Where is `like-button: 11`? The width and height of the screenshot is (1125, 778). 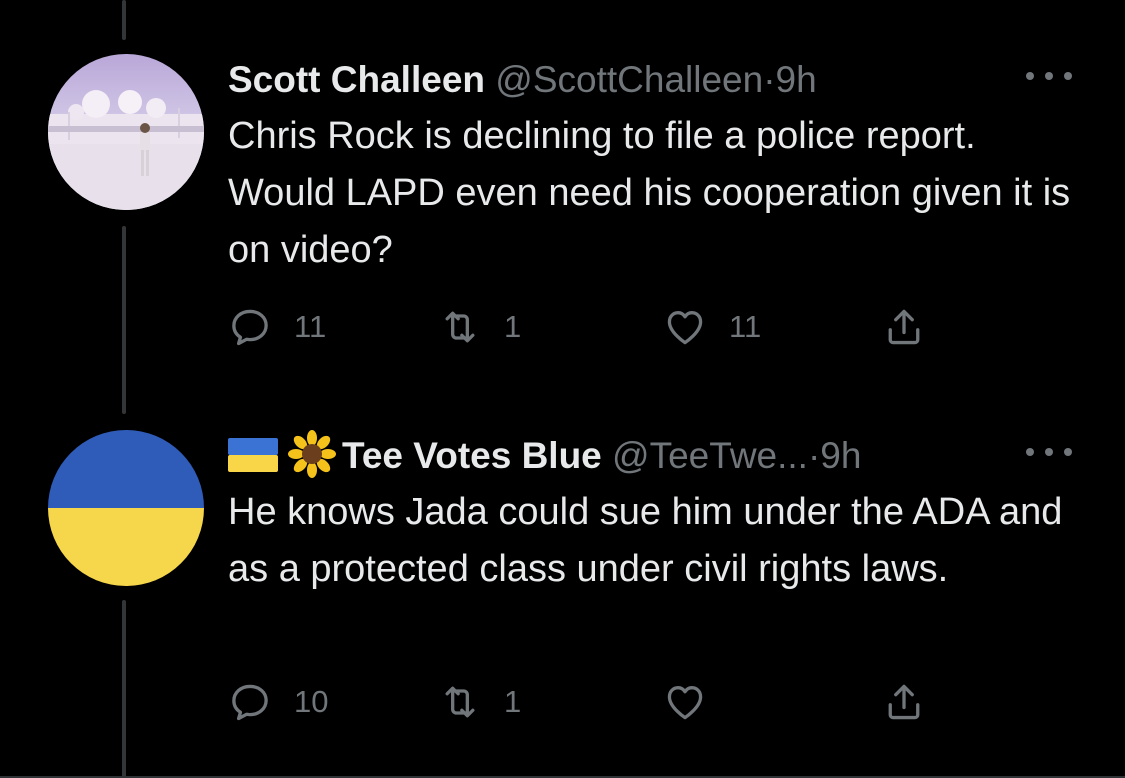 like-button: 11 is located at coordinates (712, 327).